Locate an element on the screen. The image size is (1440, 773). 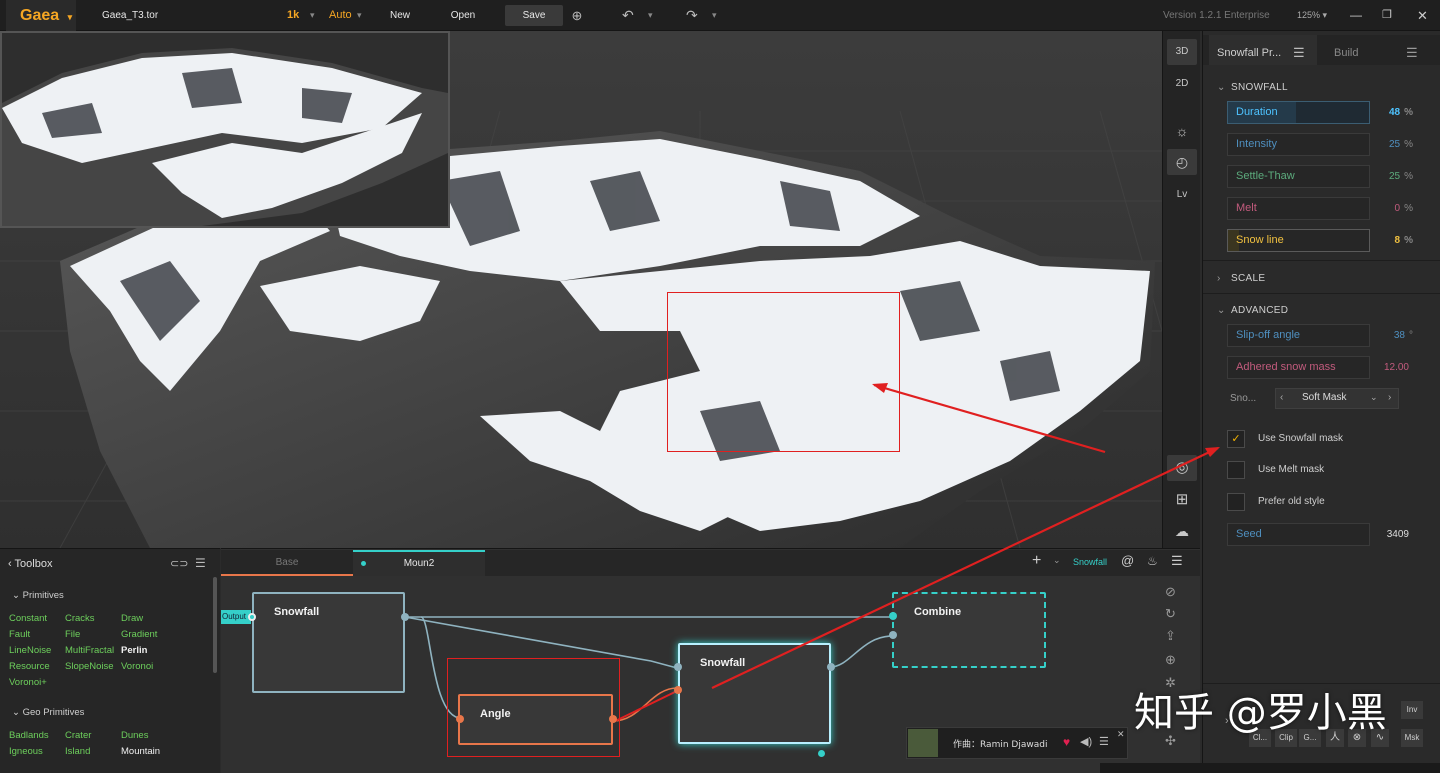
watermark: 知乎 @罗小黑 is located at coordinates (1260, 713).